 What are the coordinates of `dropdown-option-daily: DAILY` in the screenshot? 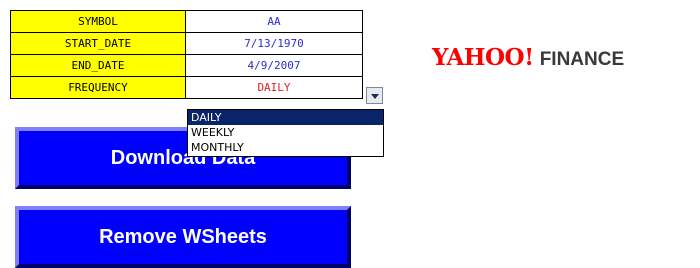 It's located at (285, 117).